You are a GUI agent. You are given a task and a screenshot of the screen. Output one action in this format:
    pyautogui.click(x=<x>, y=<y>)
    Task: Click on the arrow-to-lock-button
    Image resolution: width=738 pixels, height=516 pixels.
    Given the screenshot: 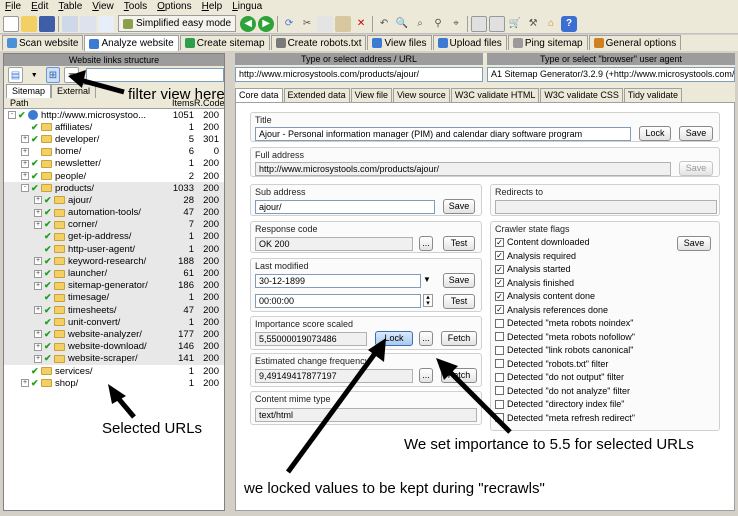 What is the action you would take?
    pyautogui.click(x=335, y=406)
    